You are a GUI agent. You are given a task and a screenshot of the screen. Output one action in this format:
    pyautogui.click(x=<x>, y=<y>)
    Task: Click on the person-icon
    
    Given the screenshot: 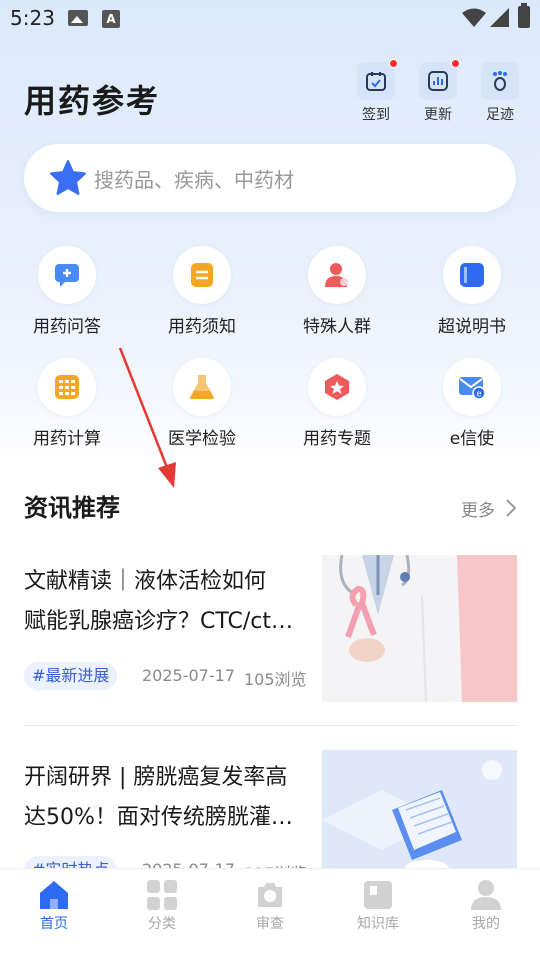 What is the action you would take?
    pyautogui.click(x=337, y=275)
    